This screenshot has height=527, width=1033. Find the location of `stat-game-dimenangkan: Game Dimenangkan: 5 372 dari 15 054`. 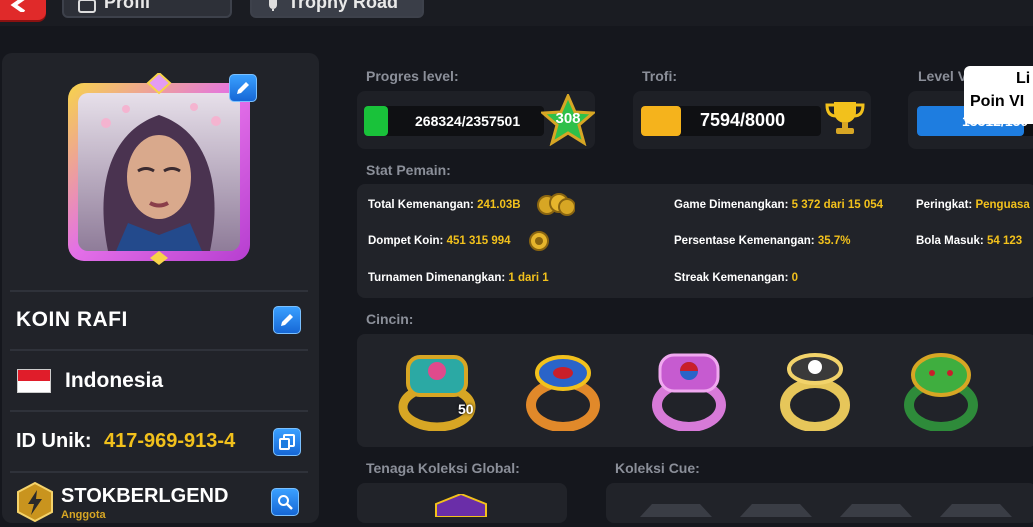

stat-game-dimenangkan: Game Dimenangkan: 5 372 dari 15 054 is located at coordinates (778, 205).